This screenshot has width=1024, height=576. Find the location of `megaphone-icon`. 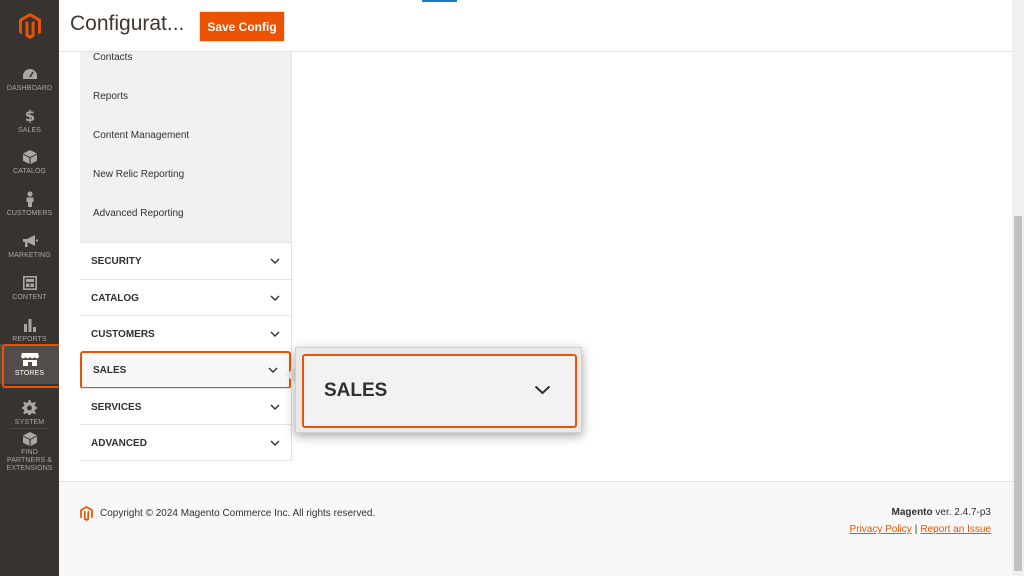

megaphone-icon is located at coordinates (30, 240).